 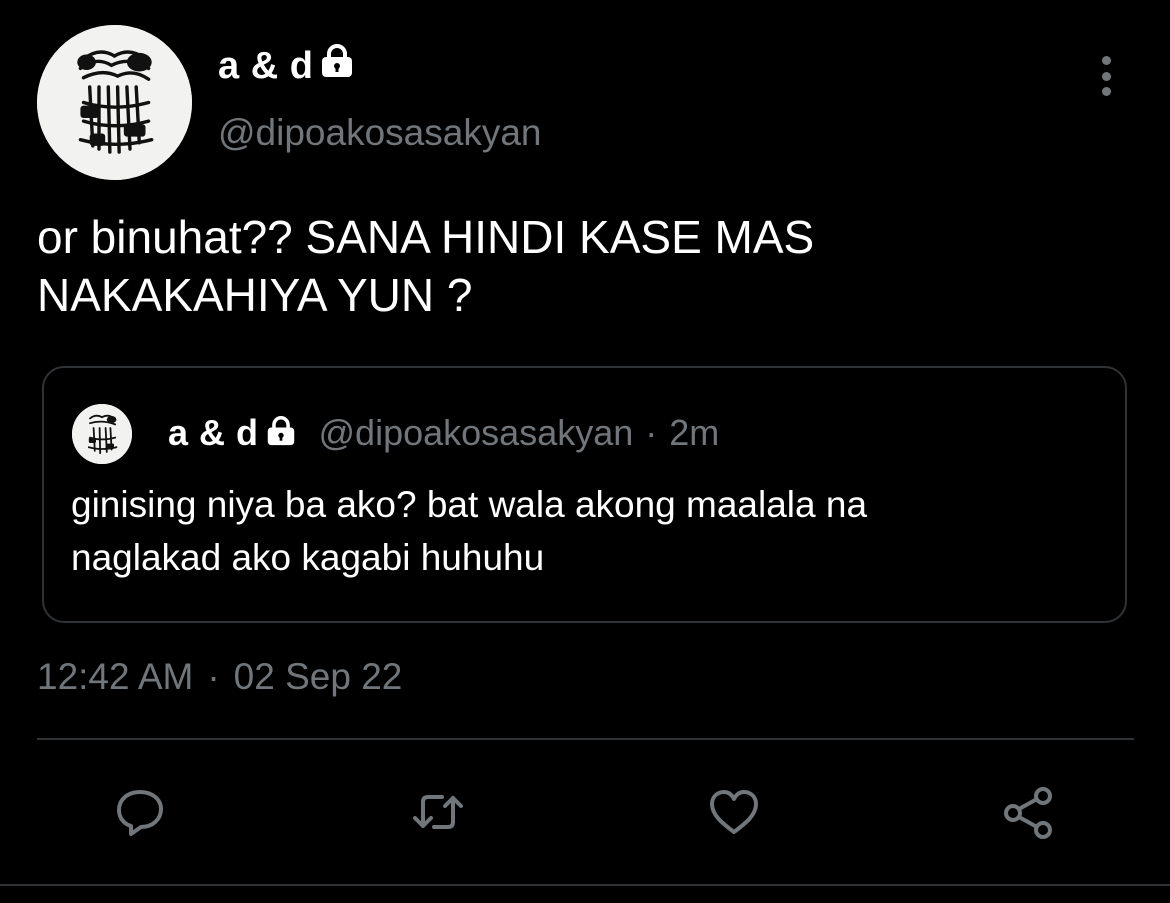 I want to click on reply-button, so click(x=140, y=812).